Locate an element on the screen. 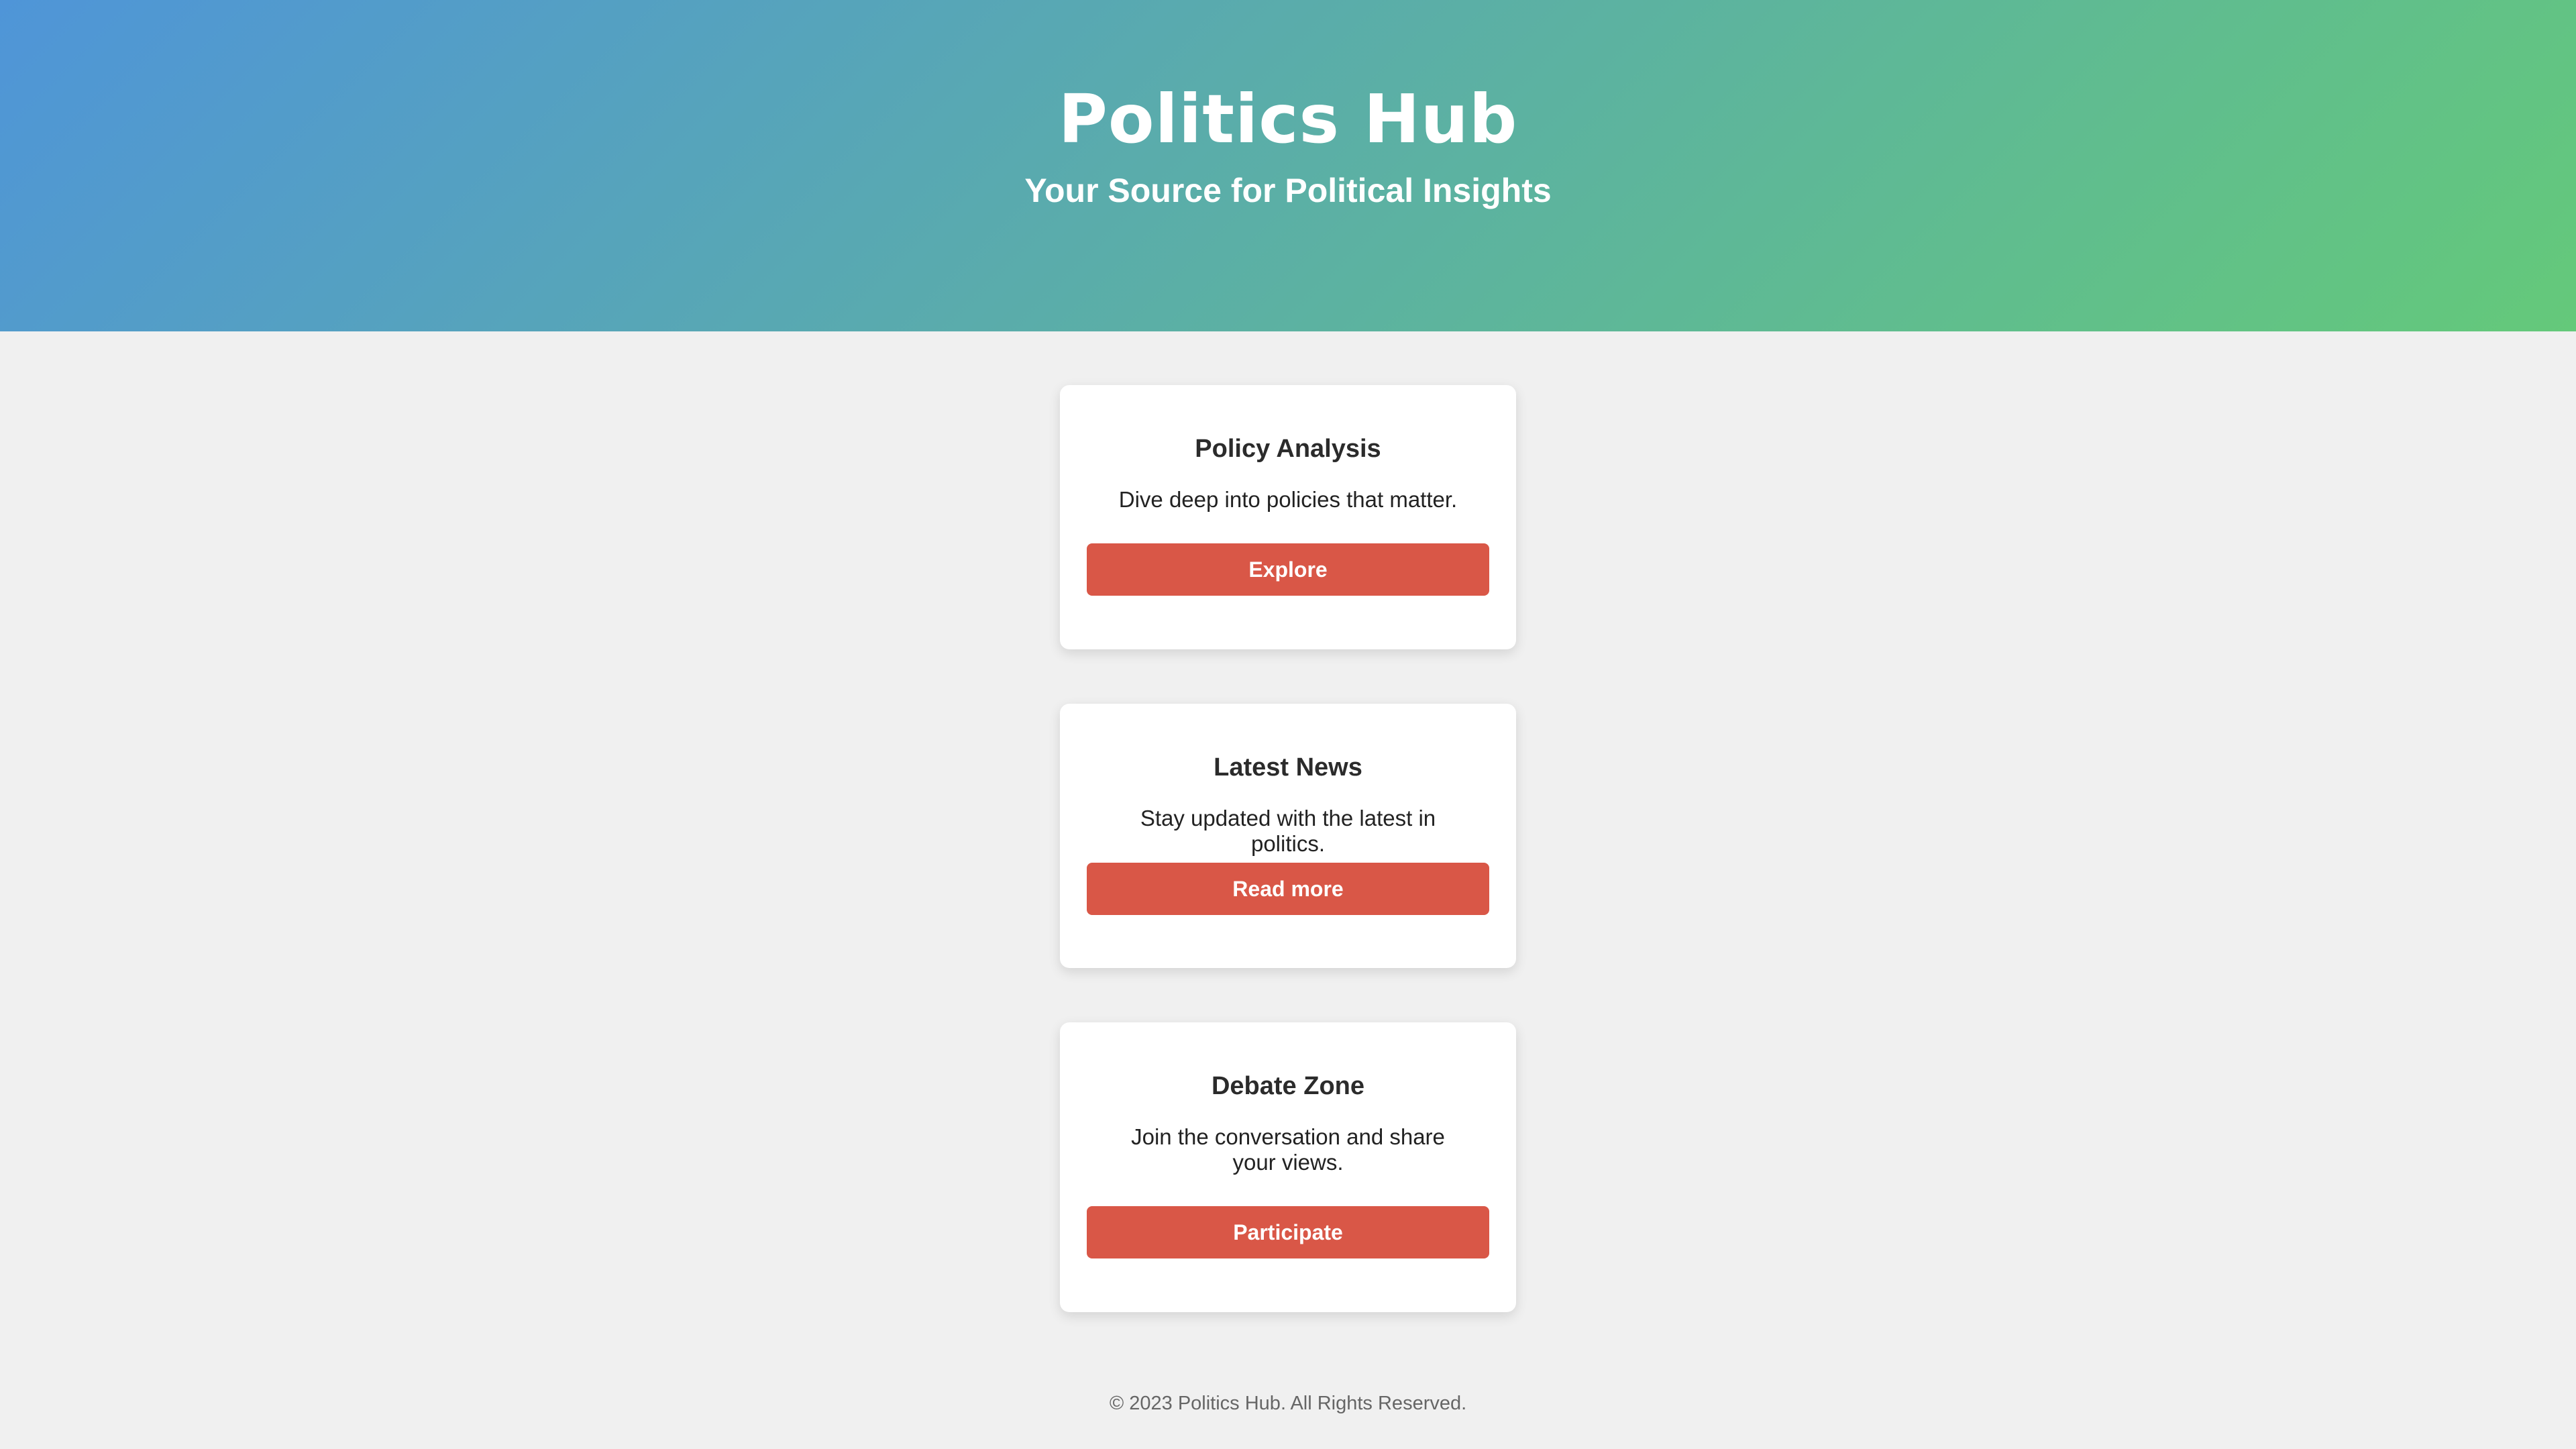 The image size is (2576, 1449). card-title: Latest News is located at coordinates (1288, 767).